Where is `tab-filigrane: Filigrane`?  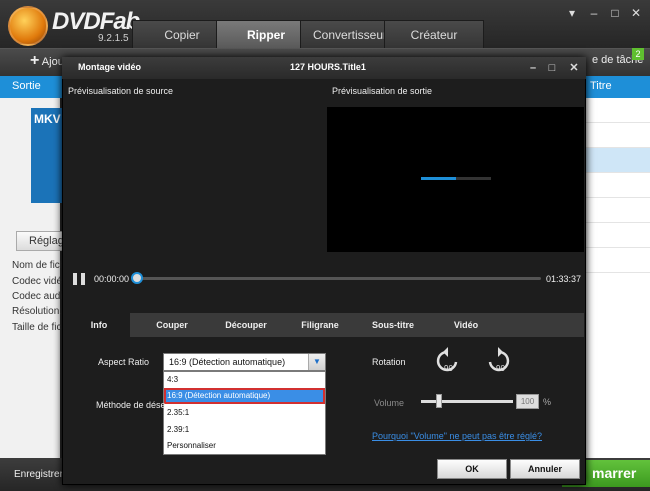
tab-filigrane: Filigrane is located at coordinates (320, 325).